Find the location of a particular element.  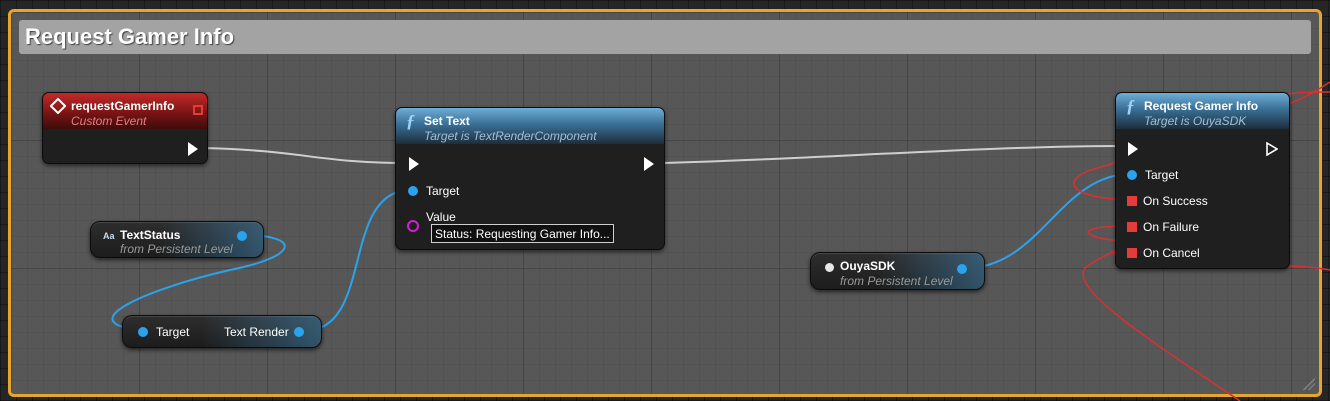

custom-event-title: requestGamerInfo is located at coordinates (123, 106).